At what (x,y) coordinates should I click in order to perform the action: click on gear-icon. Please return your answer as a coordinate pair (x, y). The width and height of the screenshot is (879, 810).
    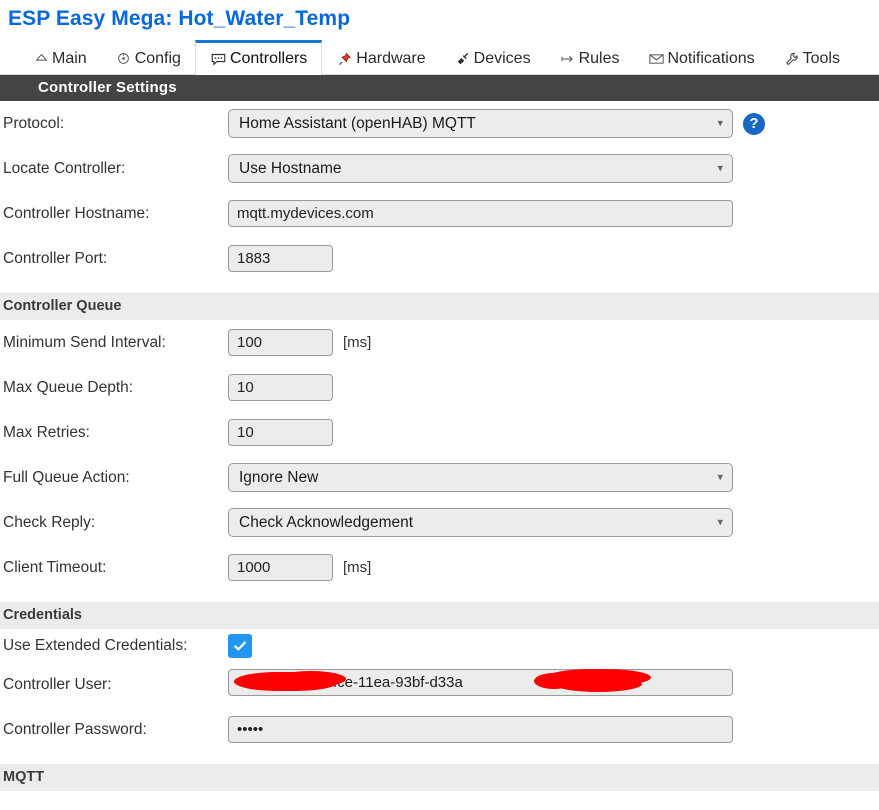
    Looking at the image, I should click on (124, 59).